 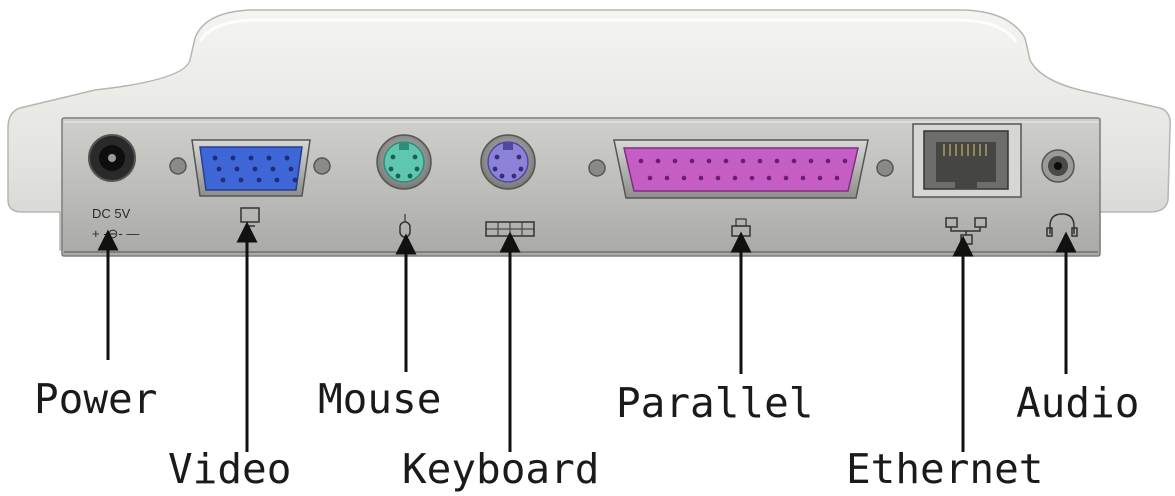 I want to click on ethernet-label: Ethernet, so click(x=945, y=469).